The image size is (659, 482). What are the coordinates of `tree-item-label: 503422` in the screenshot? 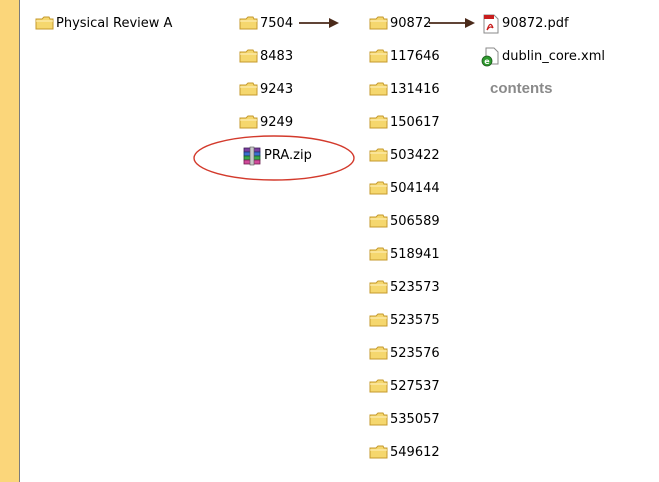 It's located at (415, 155).